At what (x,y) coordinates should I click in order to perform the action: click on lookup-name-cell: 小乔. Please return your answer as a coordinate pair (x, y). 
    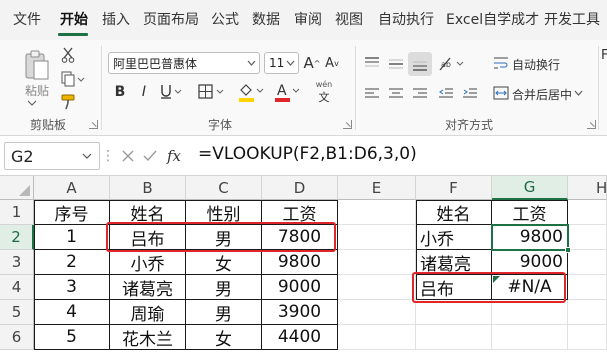
    Looking at the image, I should click on (454, 237).